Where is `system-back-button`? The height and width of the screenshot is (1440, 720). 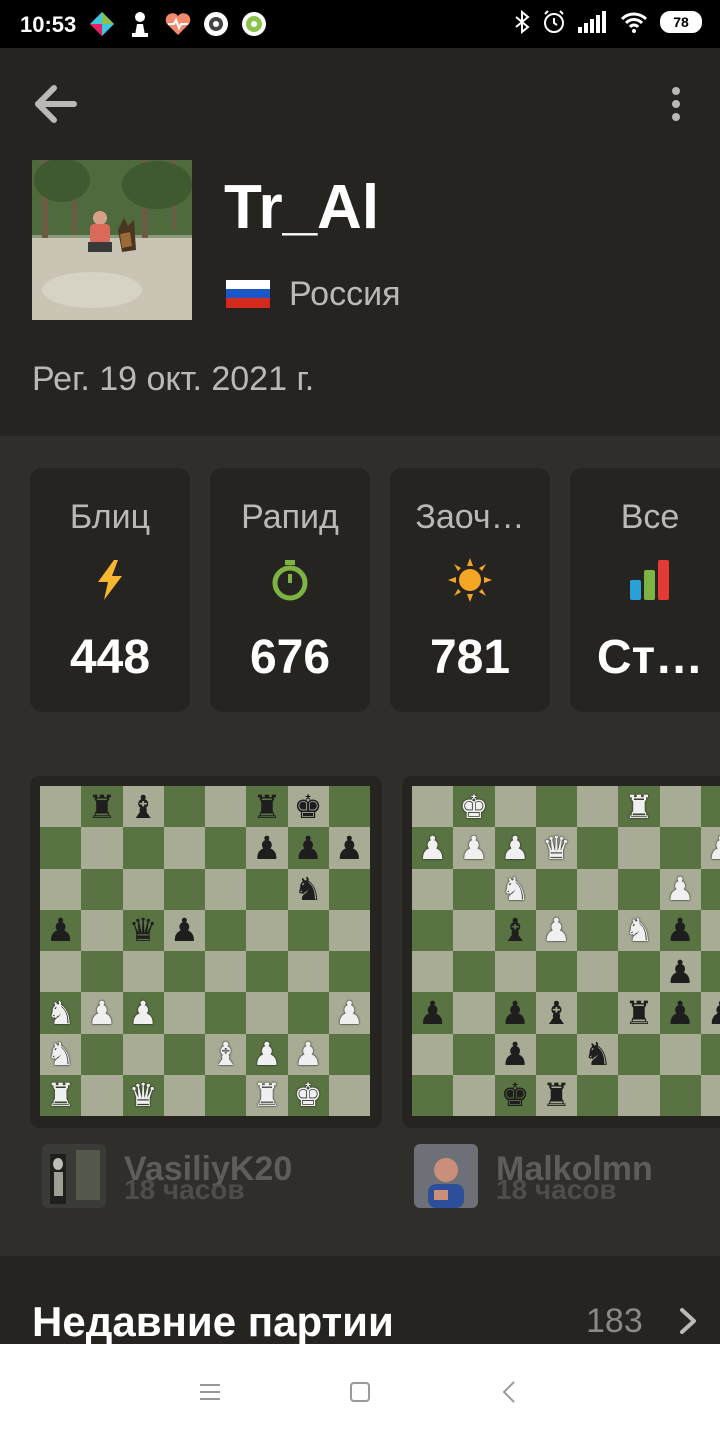
system-back-button is located at coordinates (510, 1392).